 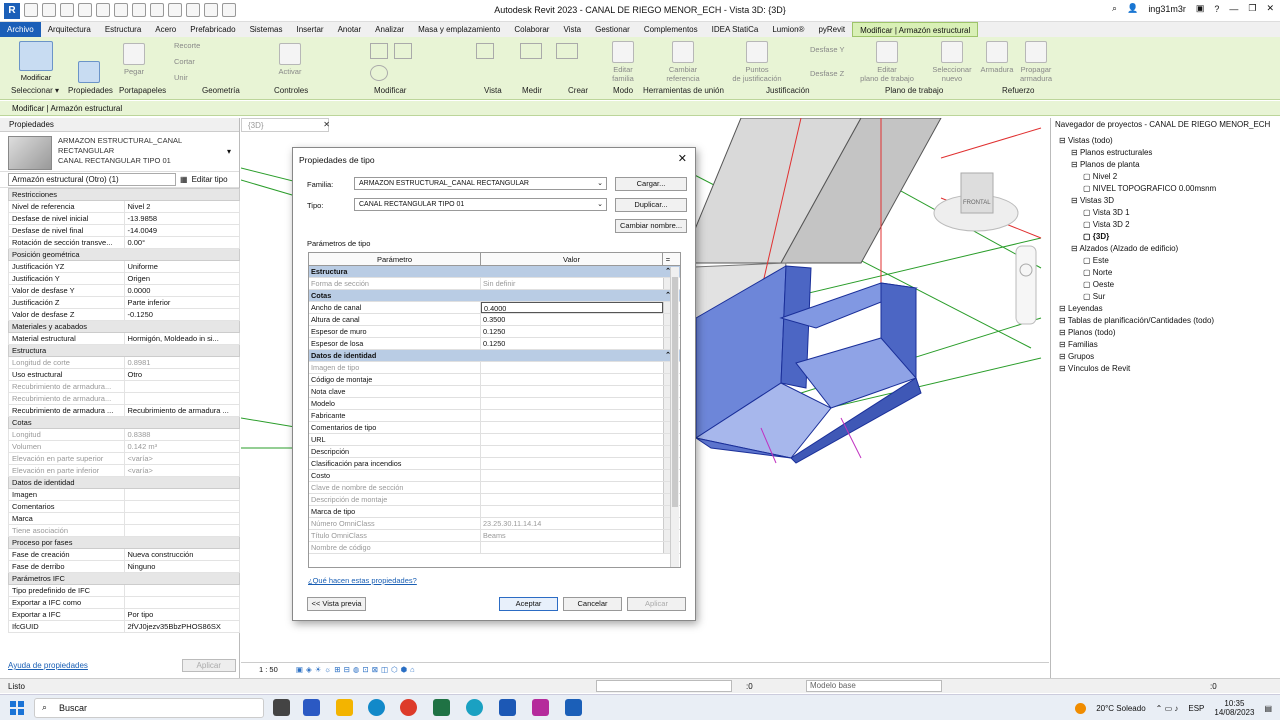 I want to click on instance-filter-dropdown: Armazón estructural (Otro) (1), so click(x=92, y=179).